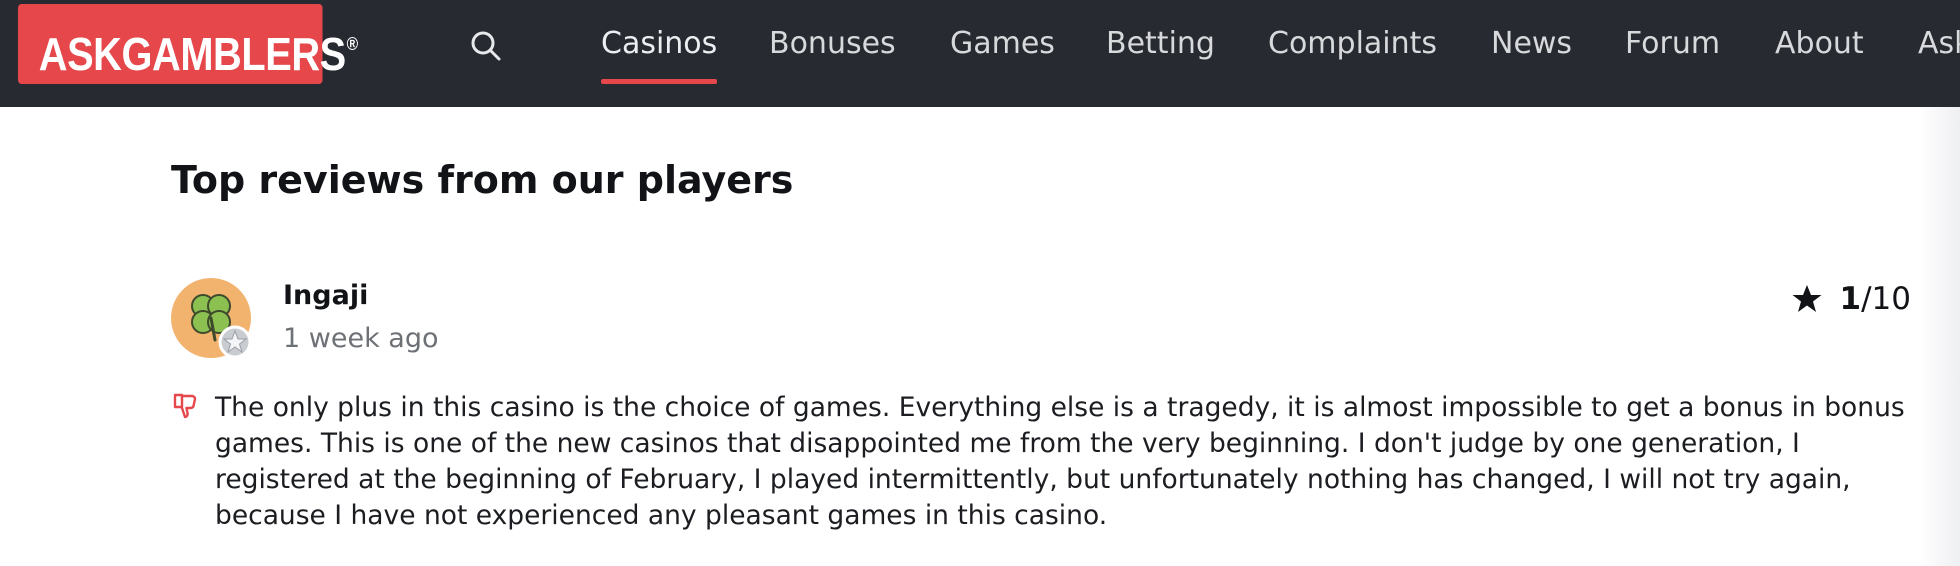  Describe the element at coordinates (235, 342) in the screenshot. I see `star-rank-badge-icon` at that location.